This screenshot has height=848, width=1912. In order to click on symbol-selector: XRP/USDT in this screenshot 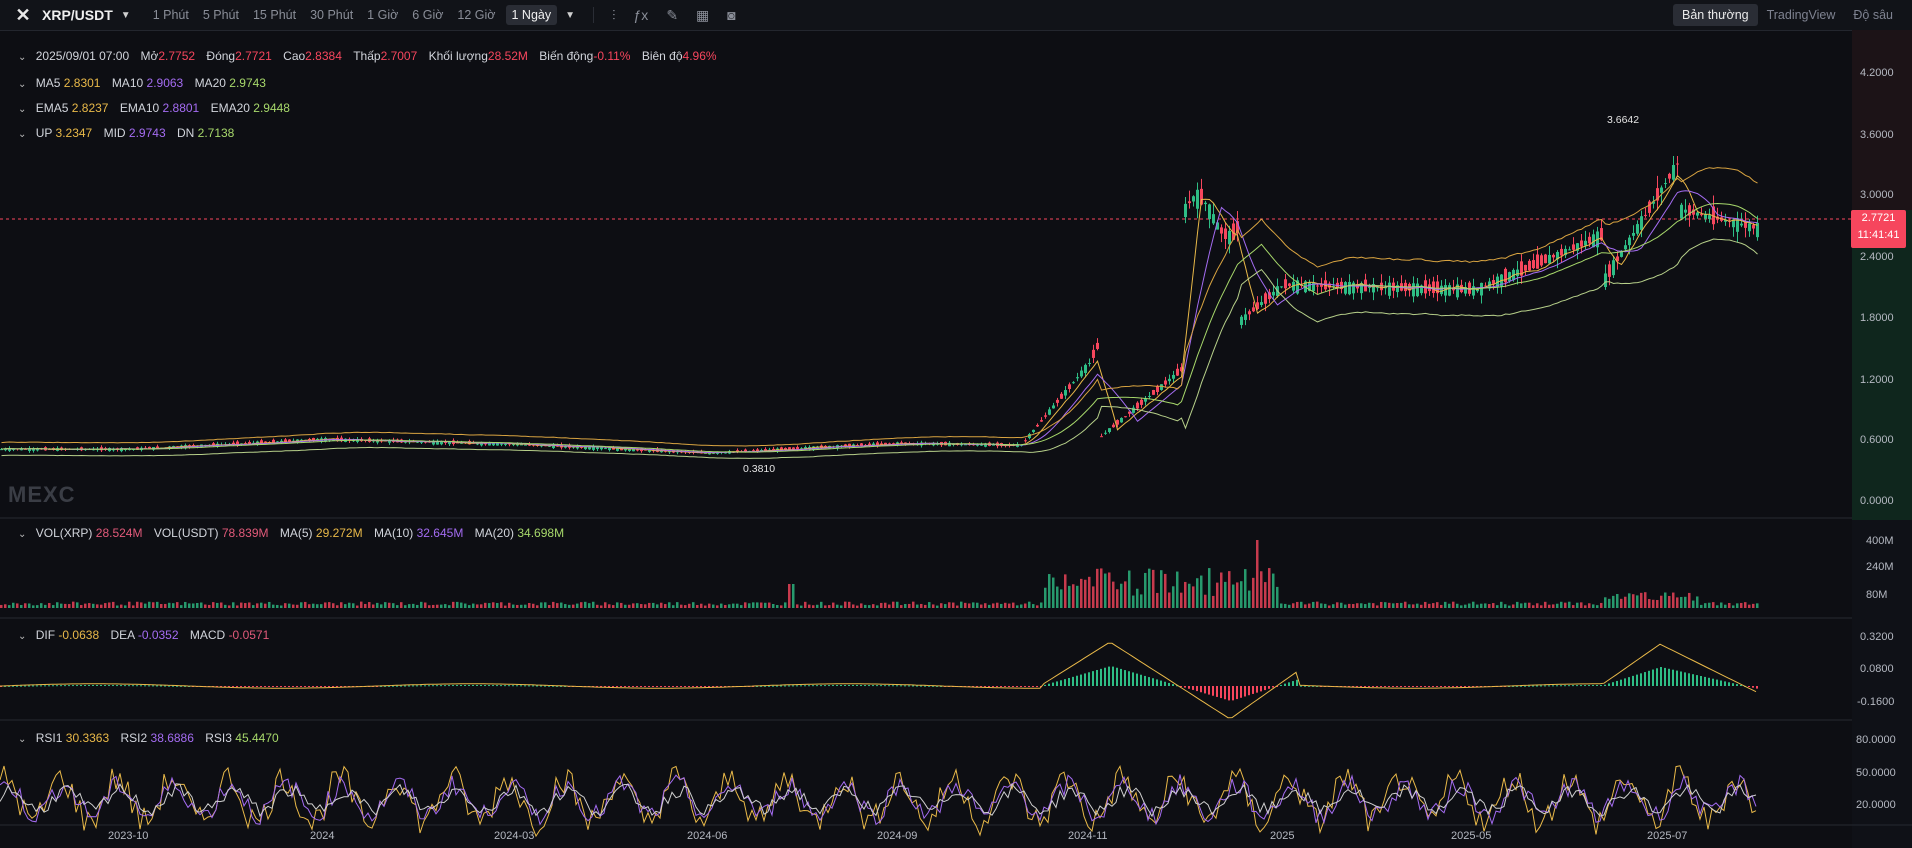, I will do `click(77, 15)`.